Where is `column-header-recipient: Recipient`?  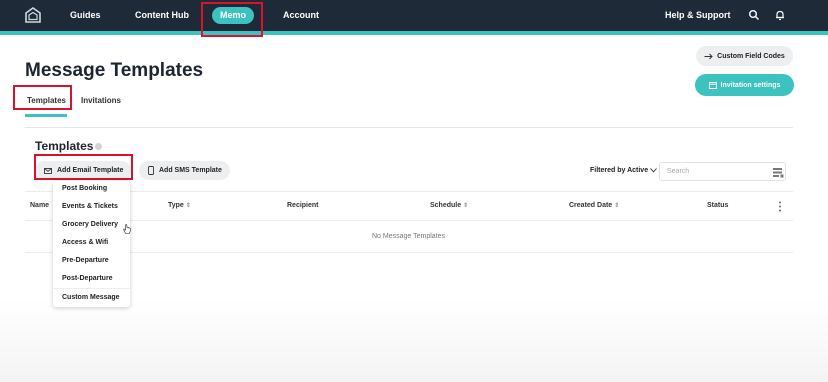 column-header-recipient: Recipient is located at coordinates (303, 205).